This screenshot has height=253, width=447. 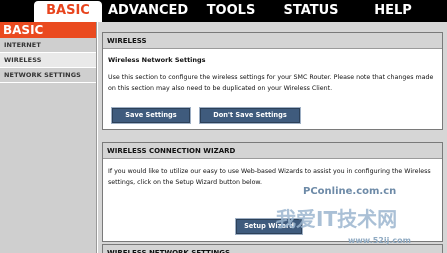 What do you see at coordinates (311, 11) in the screenshot?
I see `tab-status: STATUS` at bounding box center [311, 11].